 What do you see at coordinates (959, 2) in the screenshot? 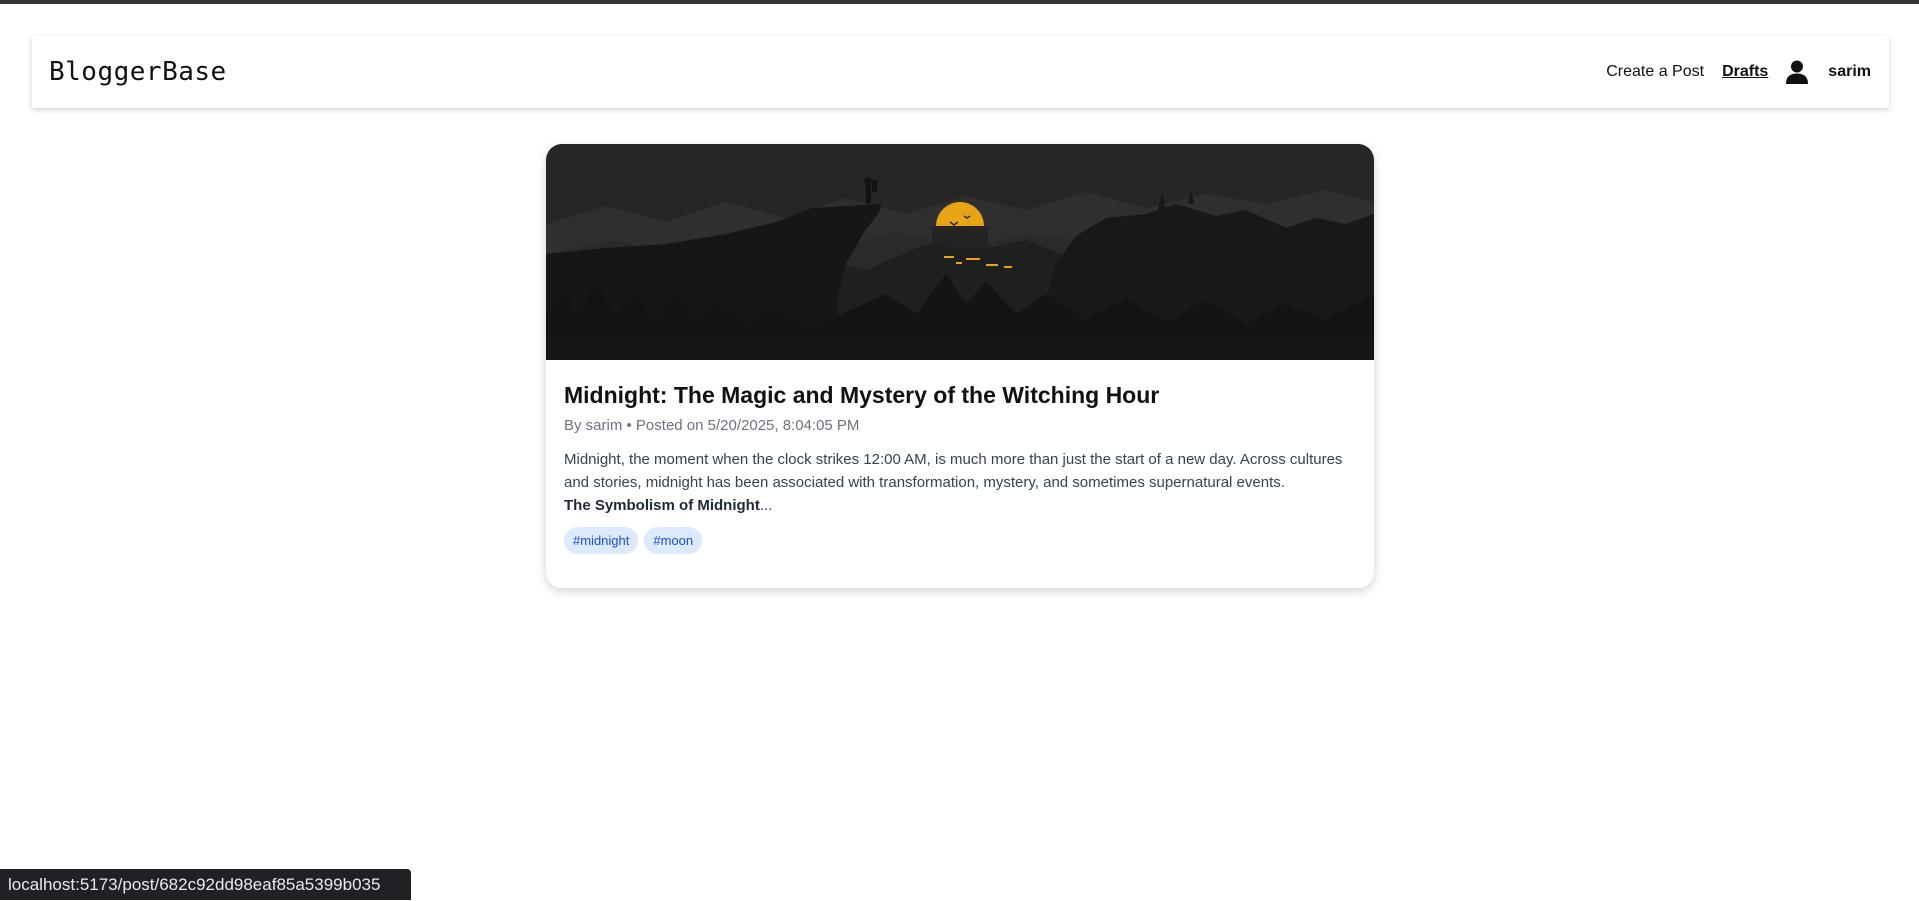
I see `window-top-strip` at bounding box center [959, 2].